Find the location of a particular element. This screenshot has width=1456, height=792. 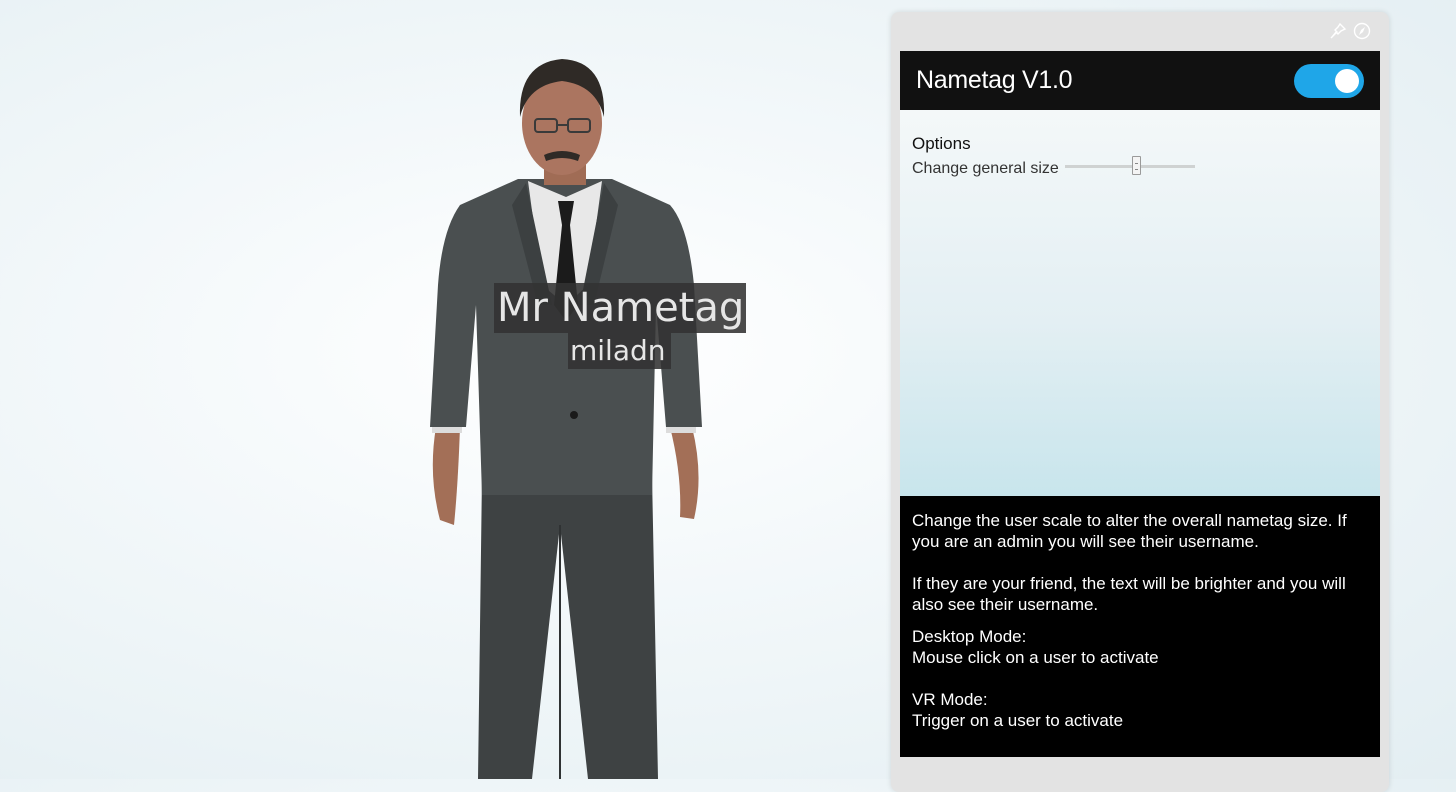

slider-track is located at coordinates (1129, 166).